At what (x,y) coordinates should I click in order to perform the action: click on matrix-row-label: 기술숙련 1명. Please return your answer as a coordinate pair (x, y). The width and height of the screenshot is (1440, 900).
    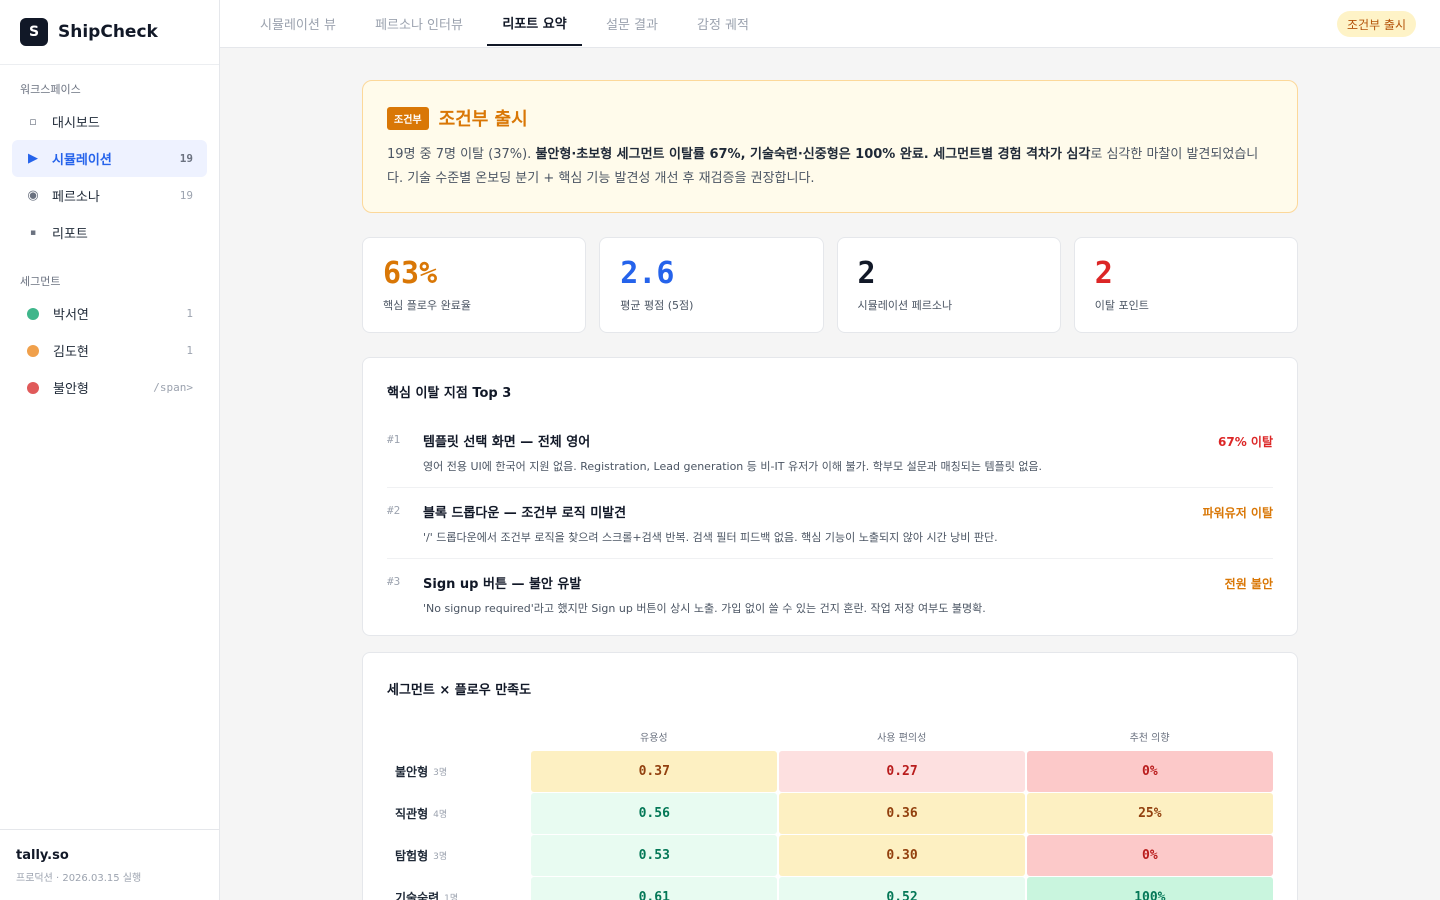
    Looking at the image, I should click on (427, 895).